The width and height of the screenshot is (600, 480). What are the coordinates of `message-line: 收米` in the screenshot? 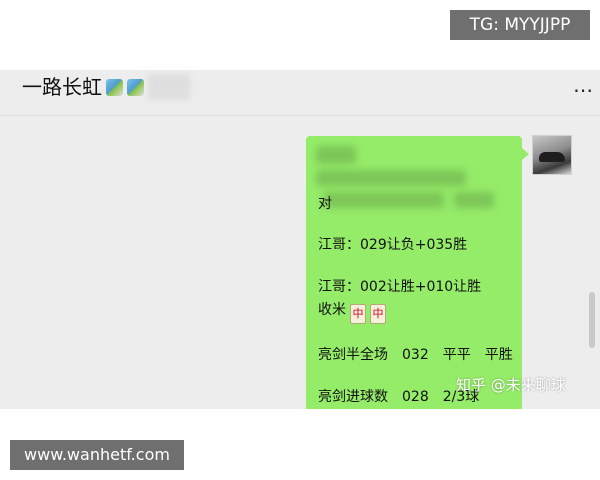 It's located at (332, 310).